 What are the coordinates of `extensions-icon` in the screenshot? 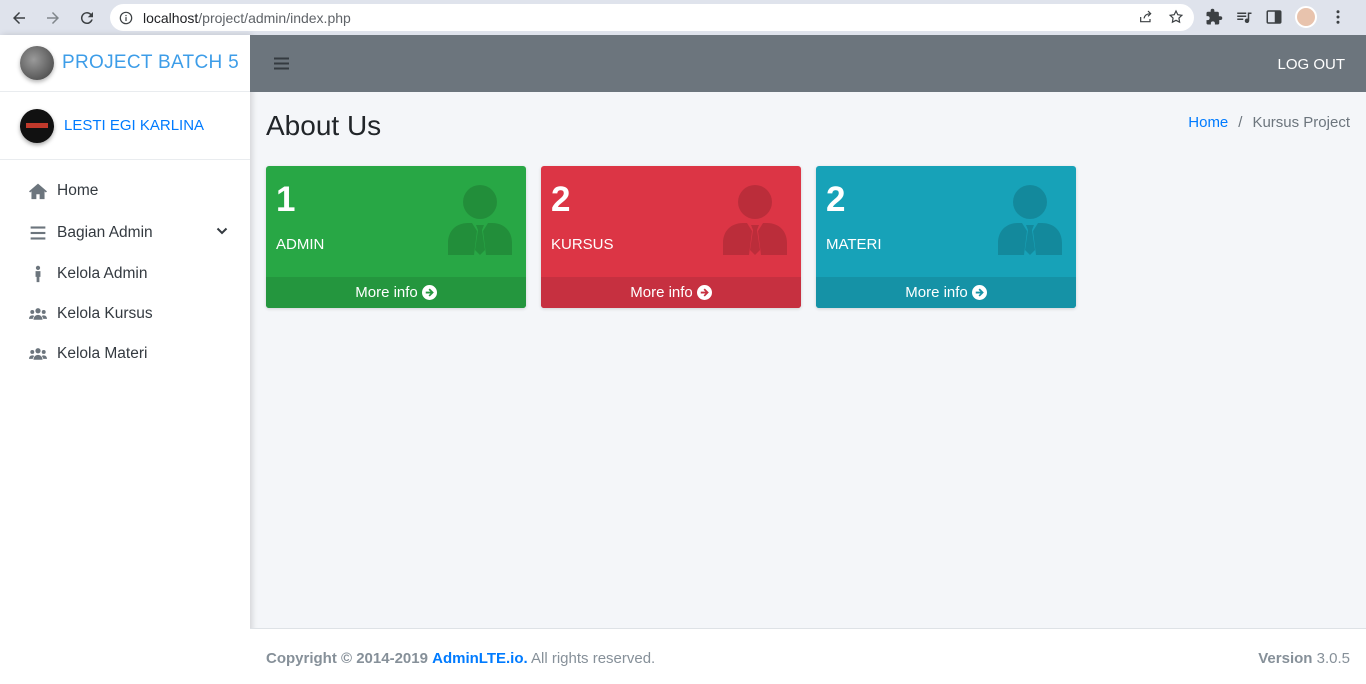 It's located at (1214, 17).